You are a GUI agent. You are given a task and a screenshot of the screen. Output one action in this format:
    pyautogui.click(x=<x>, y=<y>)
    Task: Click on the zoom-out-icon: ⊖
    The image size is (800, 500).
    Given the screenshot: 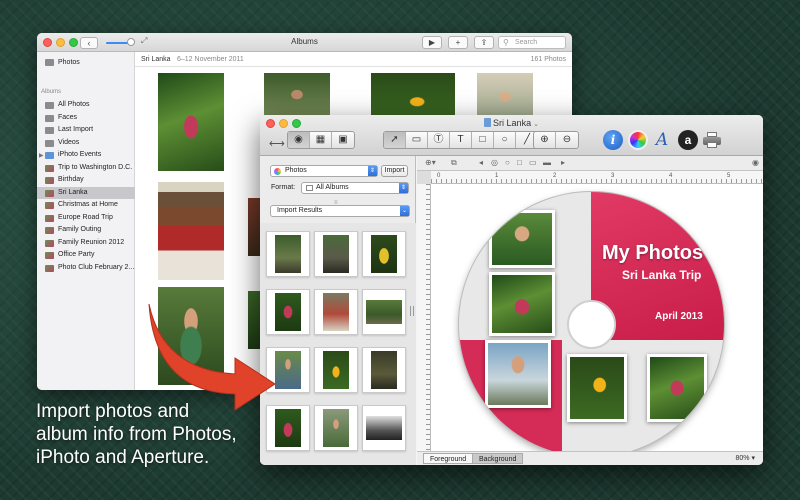 What is the action you would take?
    pyautogui.click(x=567, y=140)
    